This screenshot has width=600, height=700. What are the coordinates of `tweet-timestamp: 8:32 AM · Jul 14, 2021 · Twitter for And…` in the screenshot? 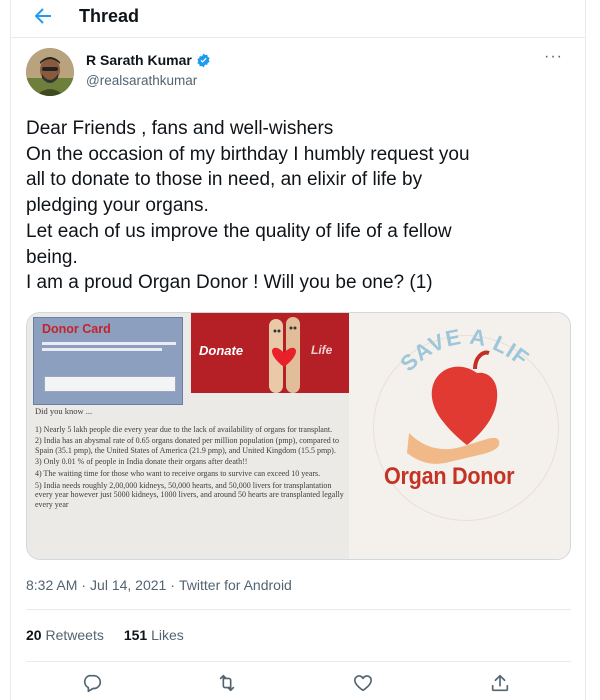 It's located at (159, 585).